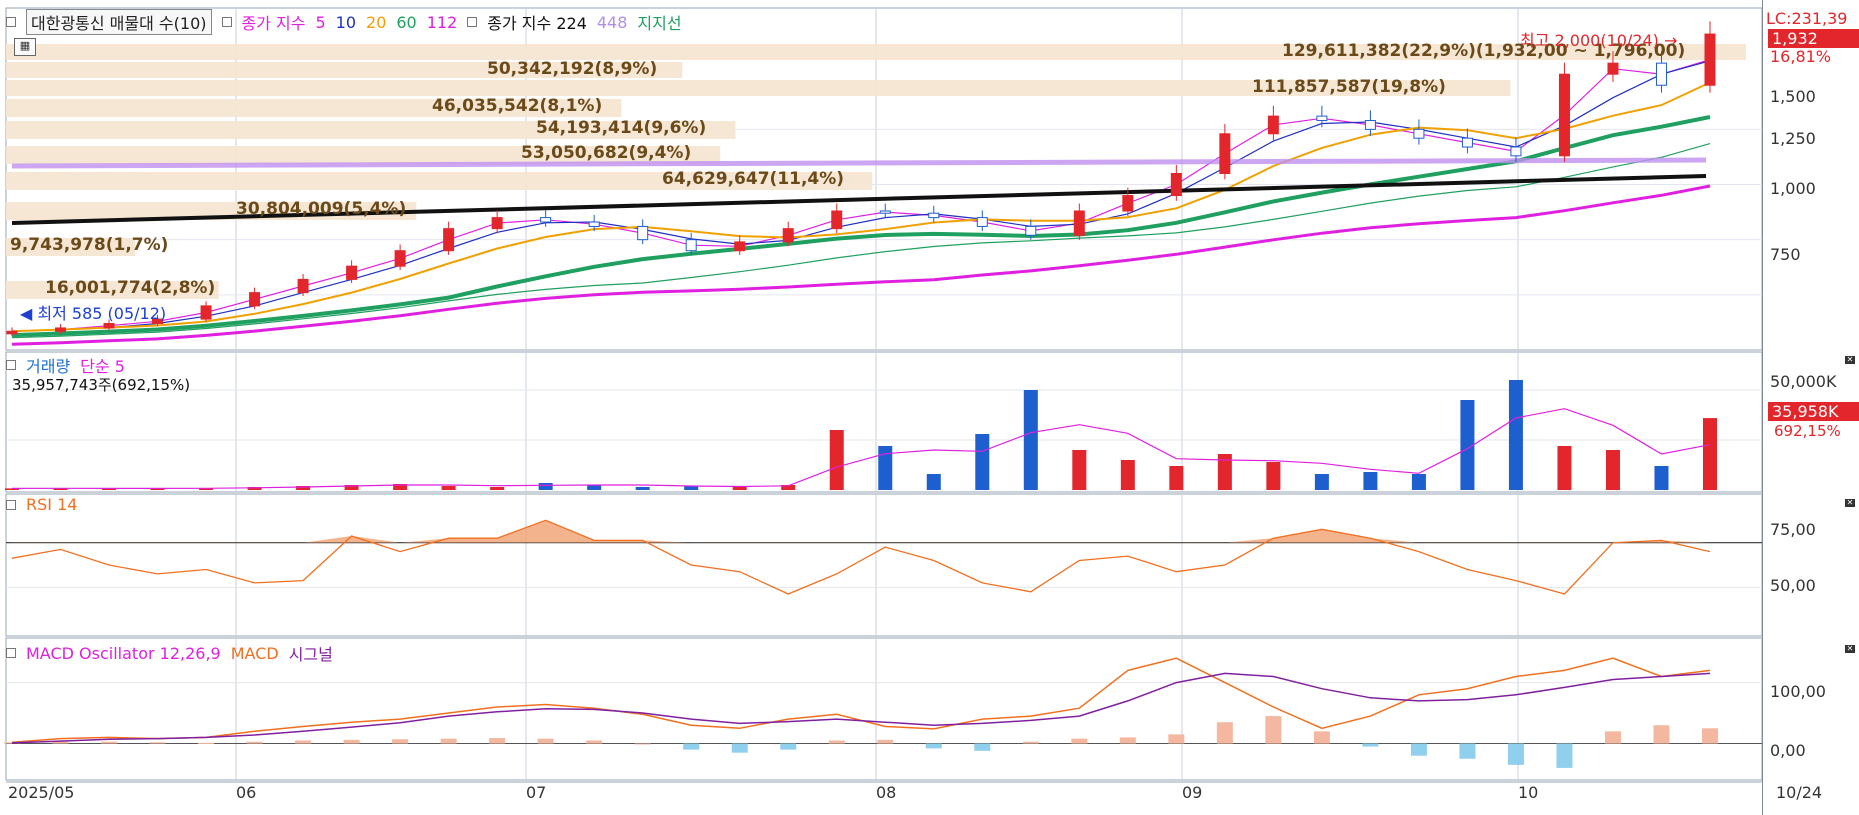 The width and height of the screenshot is (1859, 815). I want to click on volume-ytick: 50,000K, so click(1803, 381).